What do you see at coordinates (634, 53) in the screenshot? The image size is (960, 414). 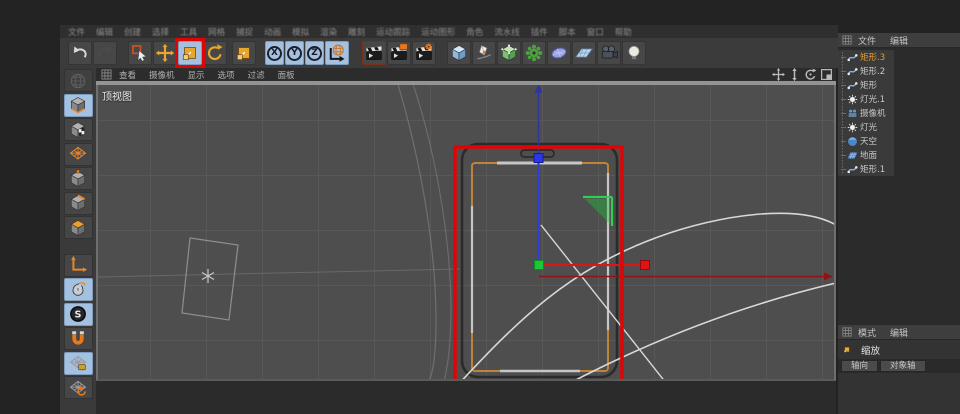 I see `light-button` at bounding box center [634, 53].